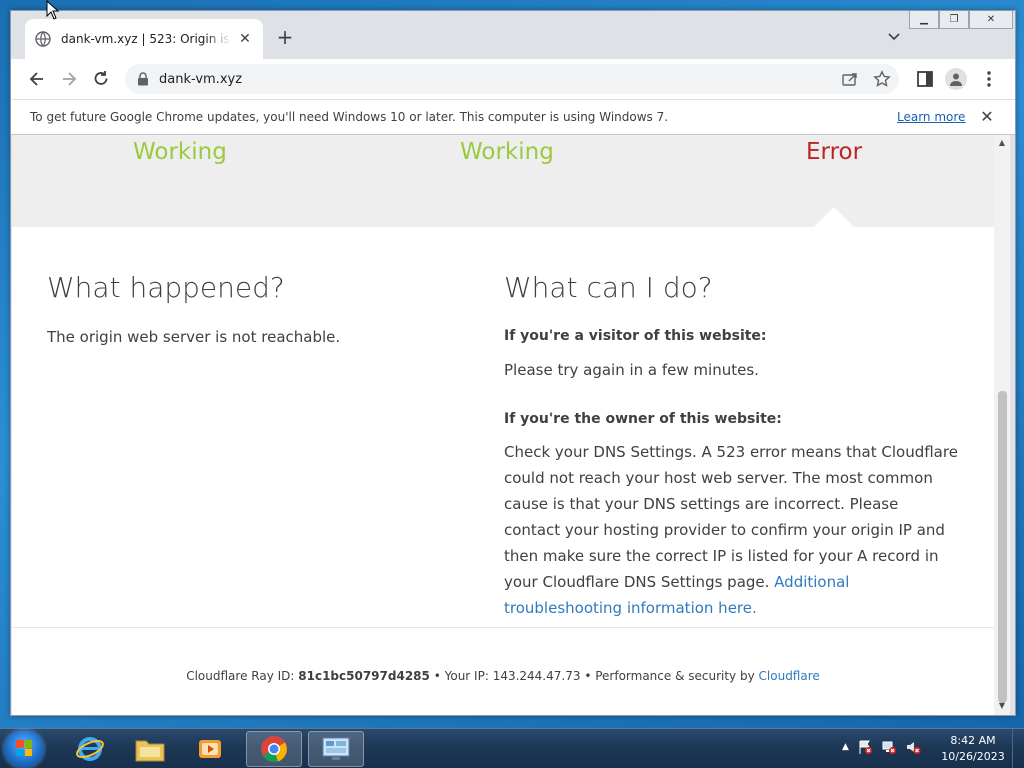  Describe the element at coordinates (43, 39) in the screenshot. I see `globe-icon` at that location.